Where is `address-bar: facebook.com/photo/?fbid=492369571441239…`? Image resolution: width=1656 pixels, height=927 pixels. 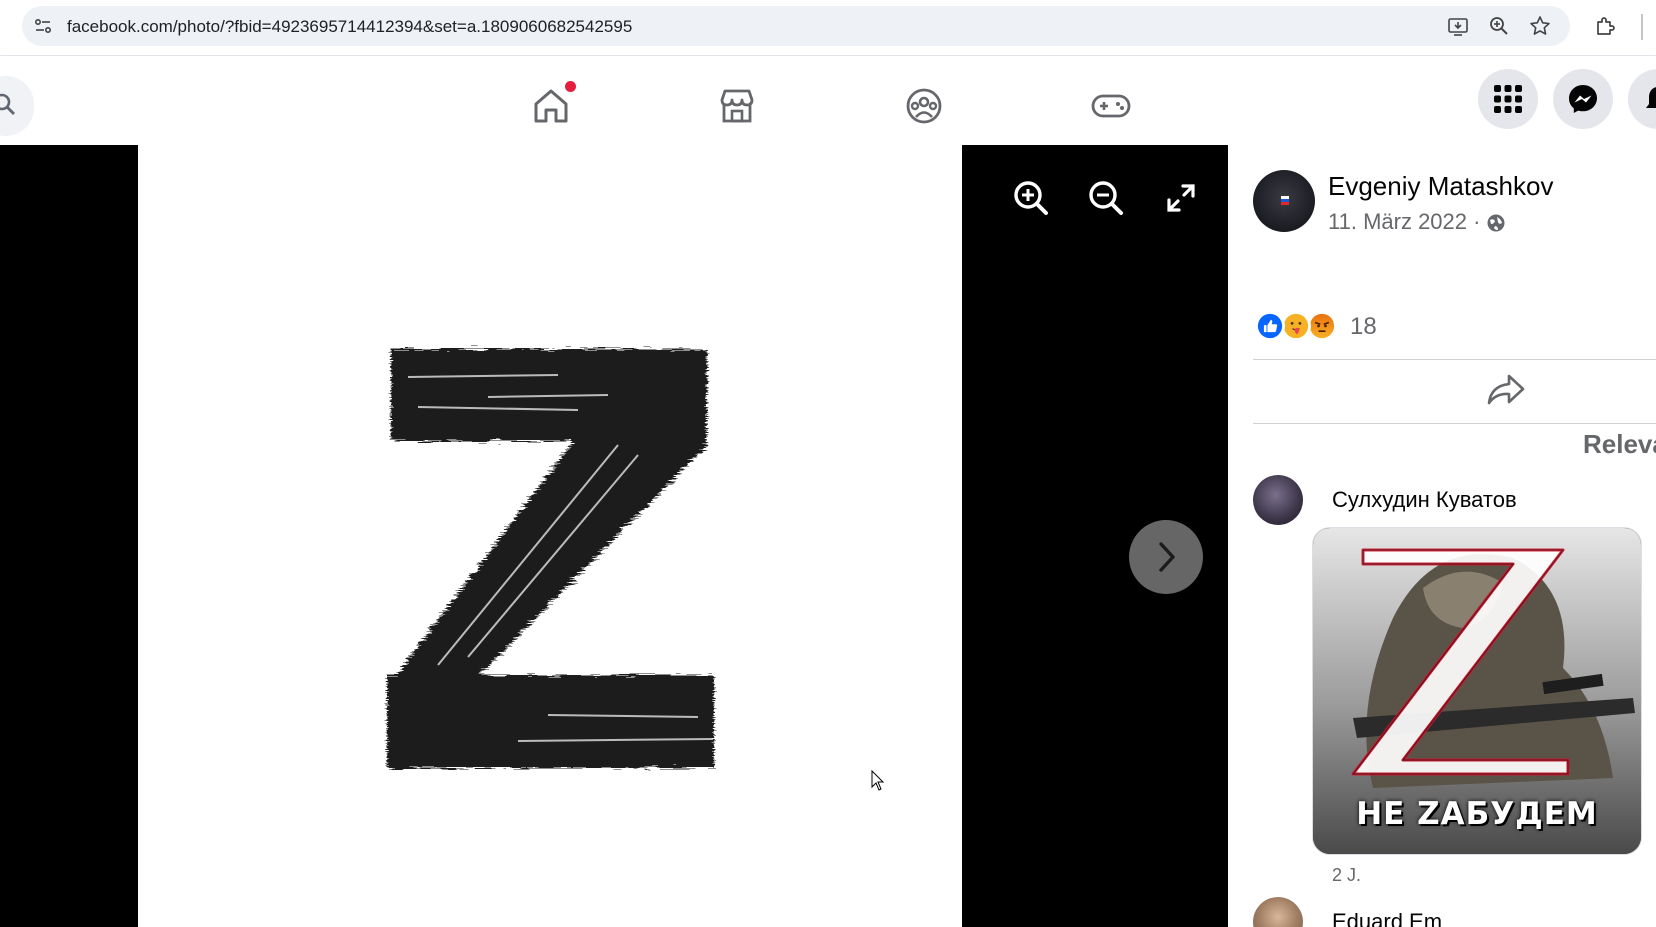 address-bar: facebook.com/photo/?fbid=492369571441239… is located at coordinates (796, 26).